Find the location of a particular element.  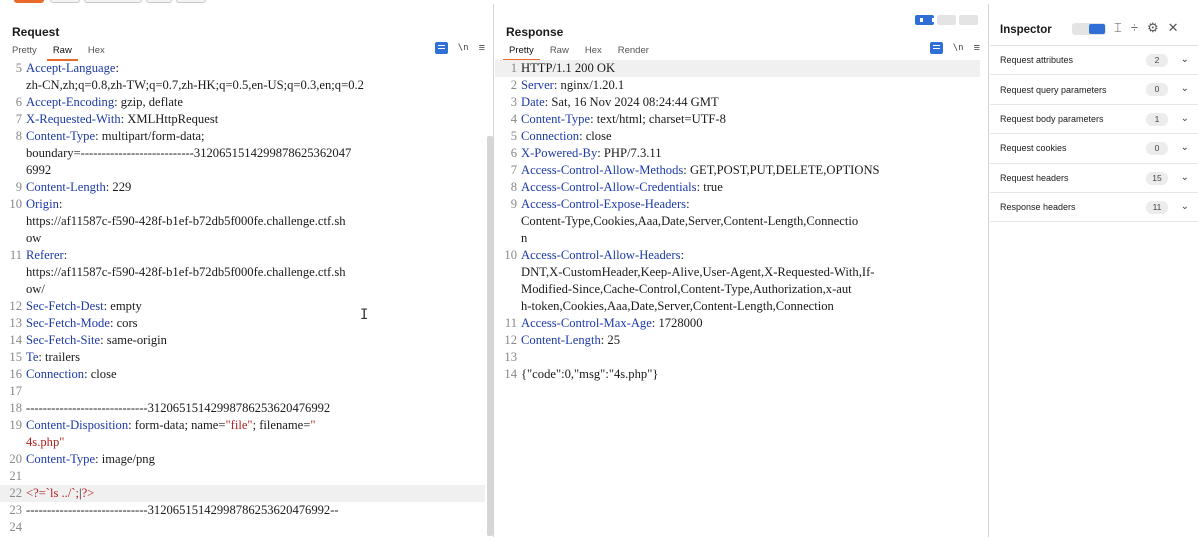

editor-line: 20 Content-Type: image/png is located at coordinates (242, 459).